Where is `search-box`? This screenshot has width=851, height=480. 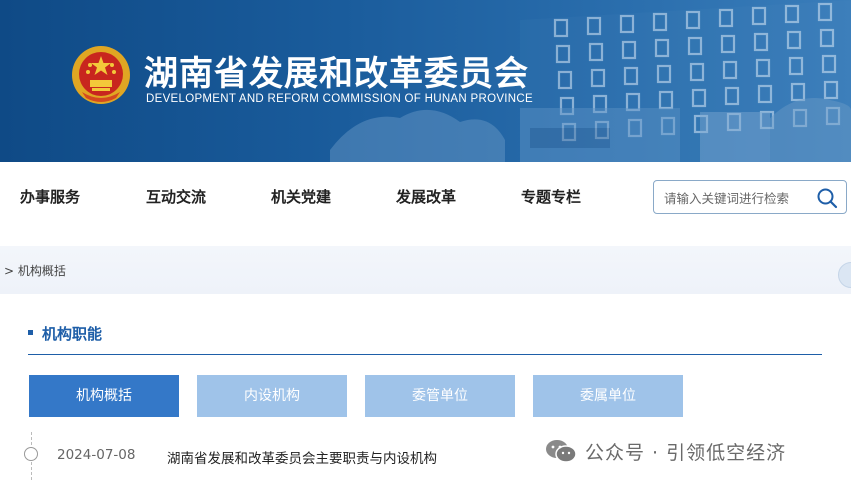 search-box is located at coordinates (750, 197).